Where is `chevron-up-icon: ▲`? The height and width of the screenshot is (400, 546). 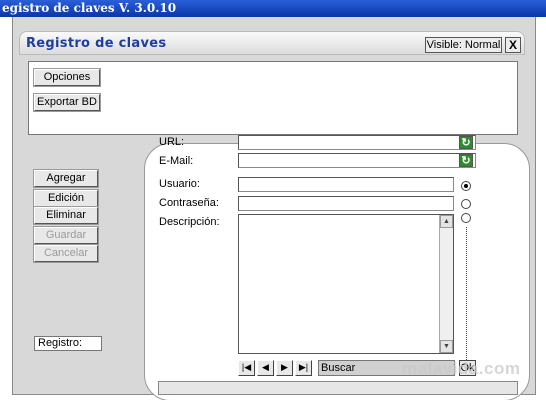
chevron-up-icon: ▲ is located at coordinates (446, 221).